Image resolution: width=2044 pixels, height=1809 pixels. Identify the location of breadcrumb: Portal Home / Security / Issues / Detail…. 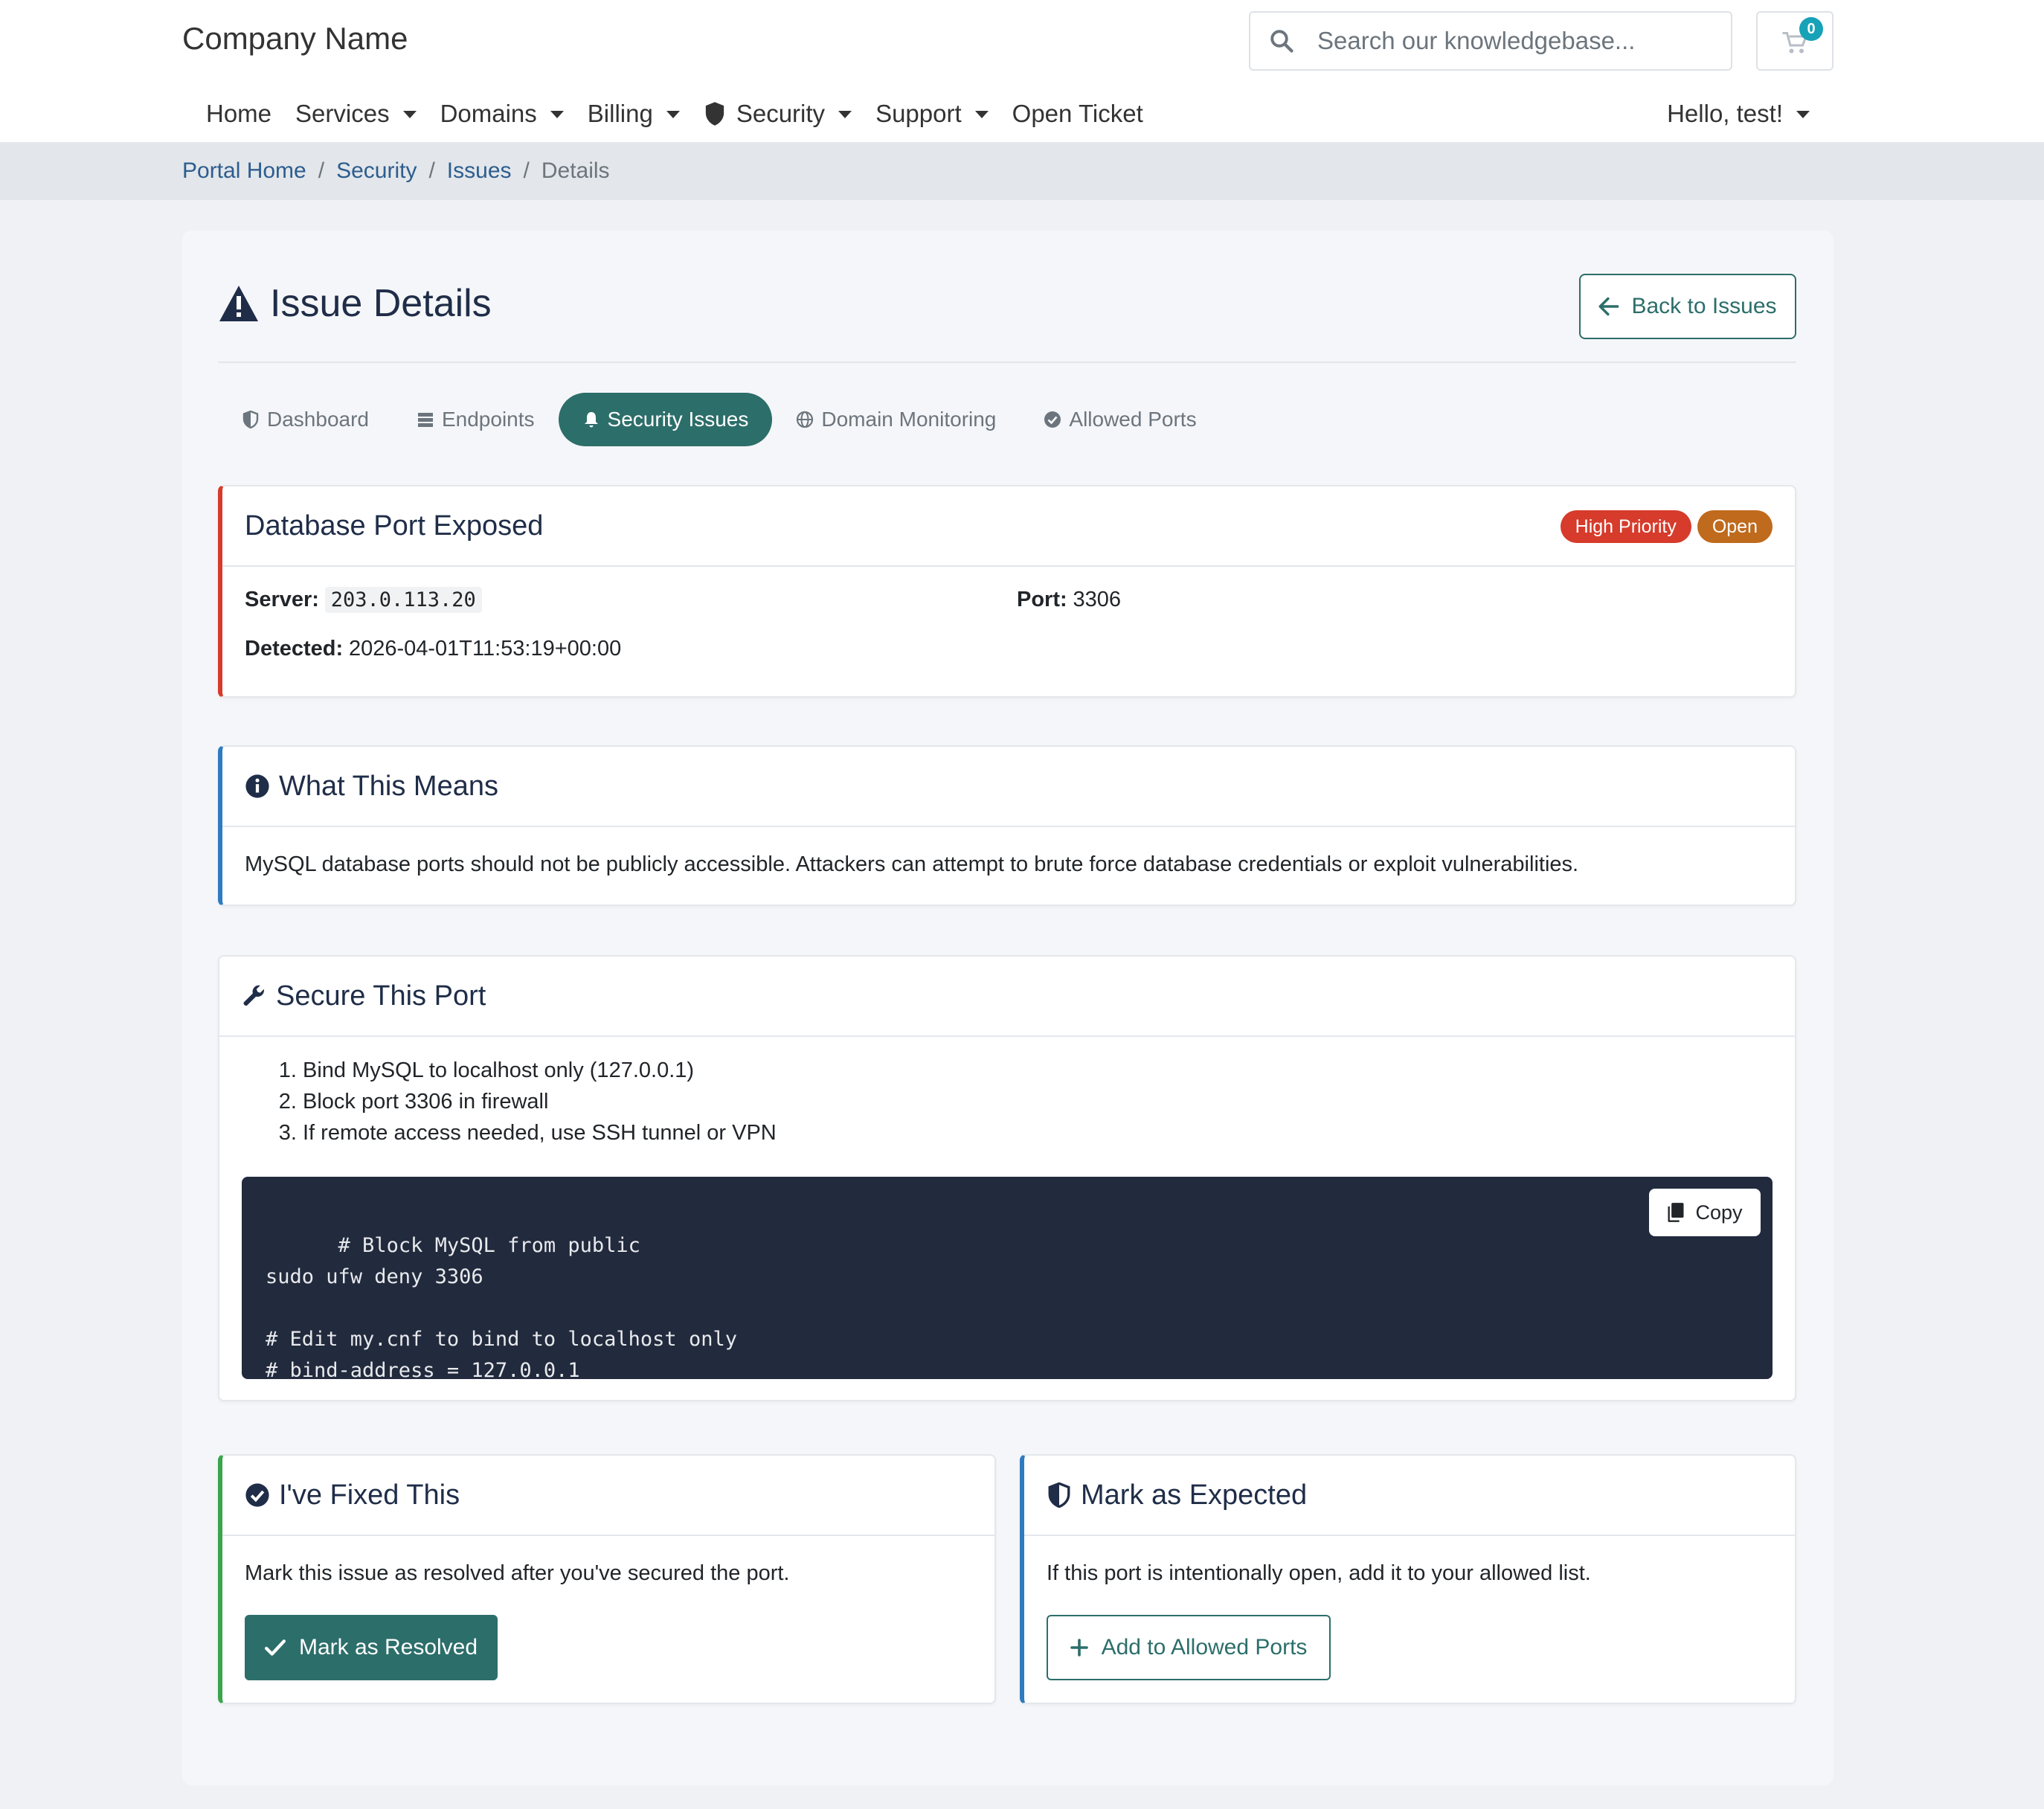
(1022, 171).